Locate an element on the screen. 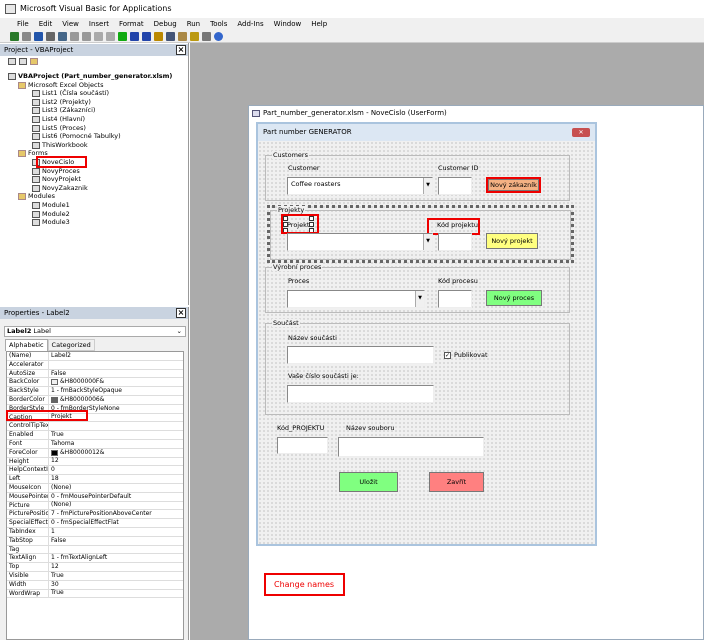 The height and width of the screenshot is (640, 704). property-value: 7 - fmPicturePositionAboveCenter is located at coordinates (116, 514).